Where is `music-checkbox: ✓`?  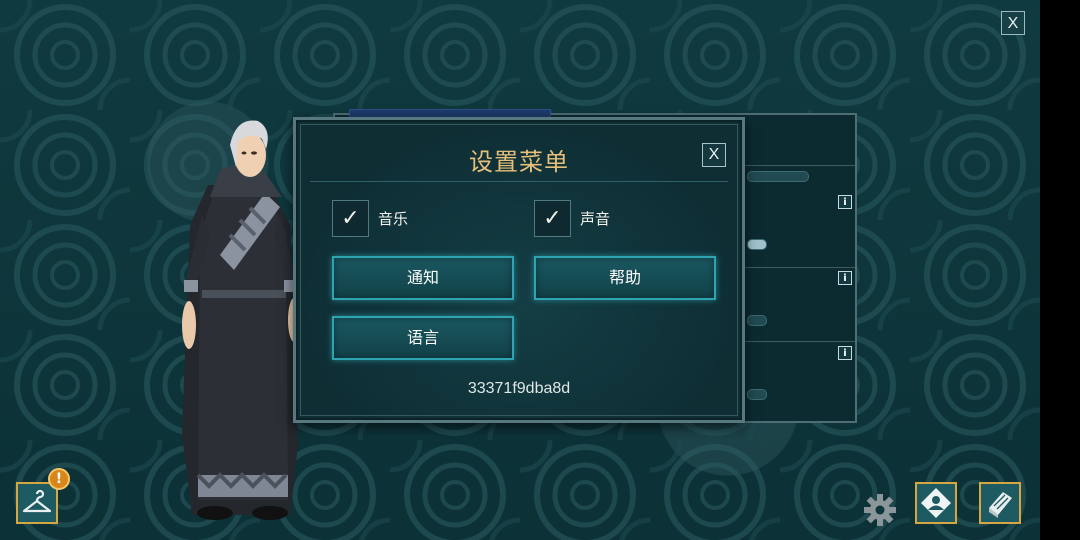
music-checkbox: ✓ is located at coordinates (350, 218).